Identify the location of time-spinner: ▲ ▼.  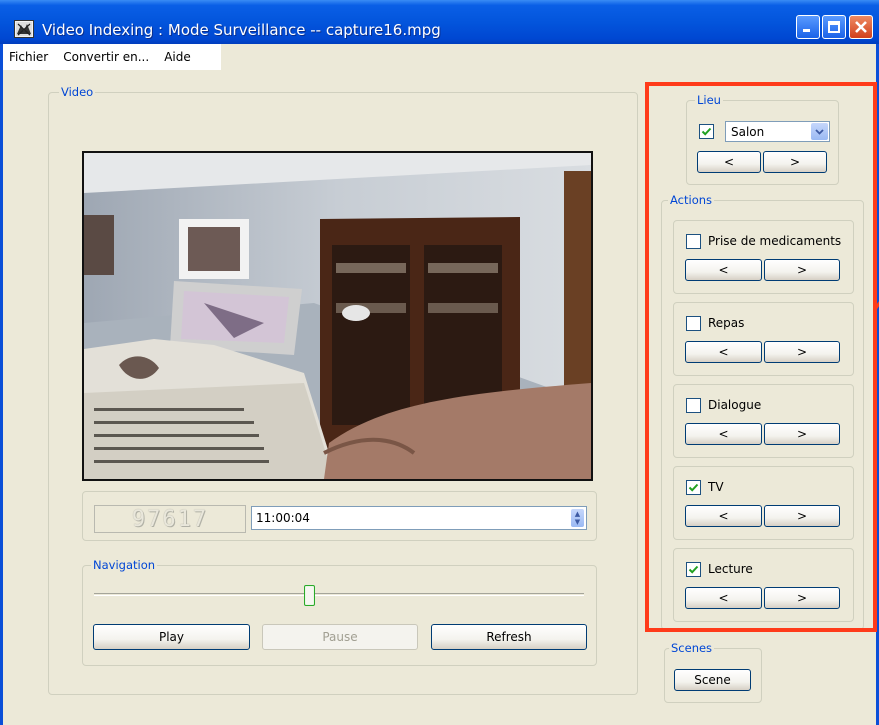
(577, 518).